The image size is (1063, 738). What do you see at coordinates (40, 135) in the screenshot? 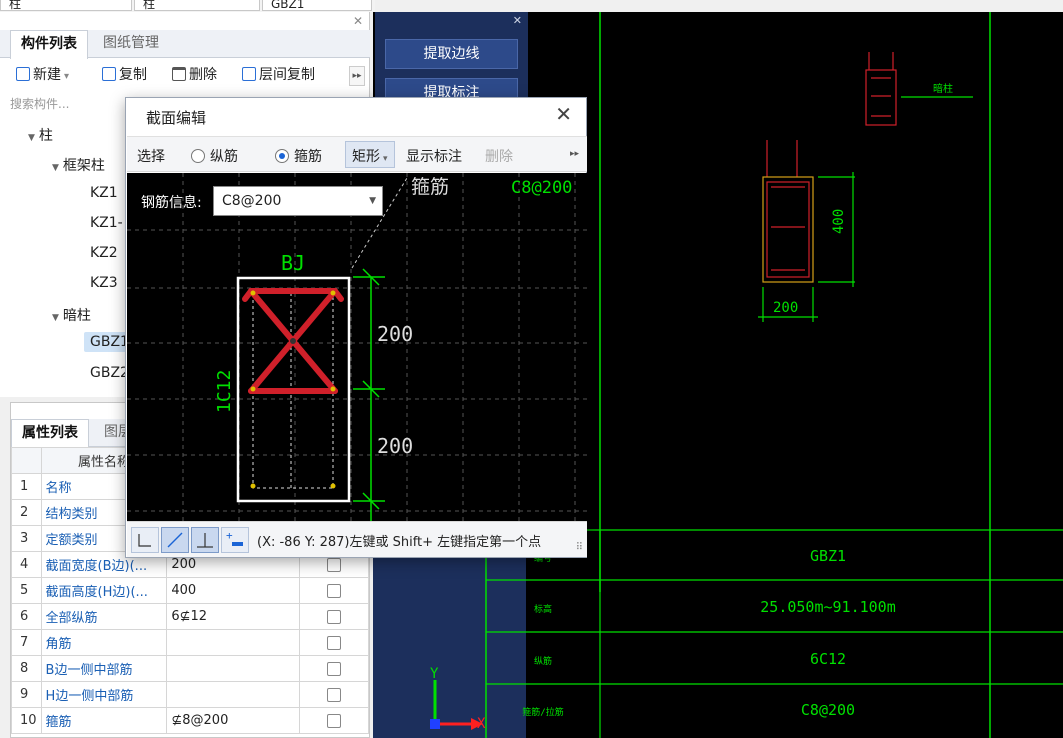
I see `tree-node-column: ▼ 柱` at bounding box center [40, 135].